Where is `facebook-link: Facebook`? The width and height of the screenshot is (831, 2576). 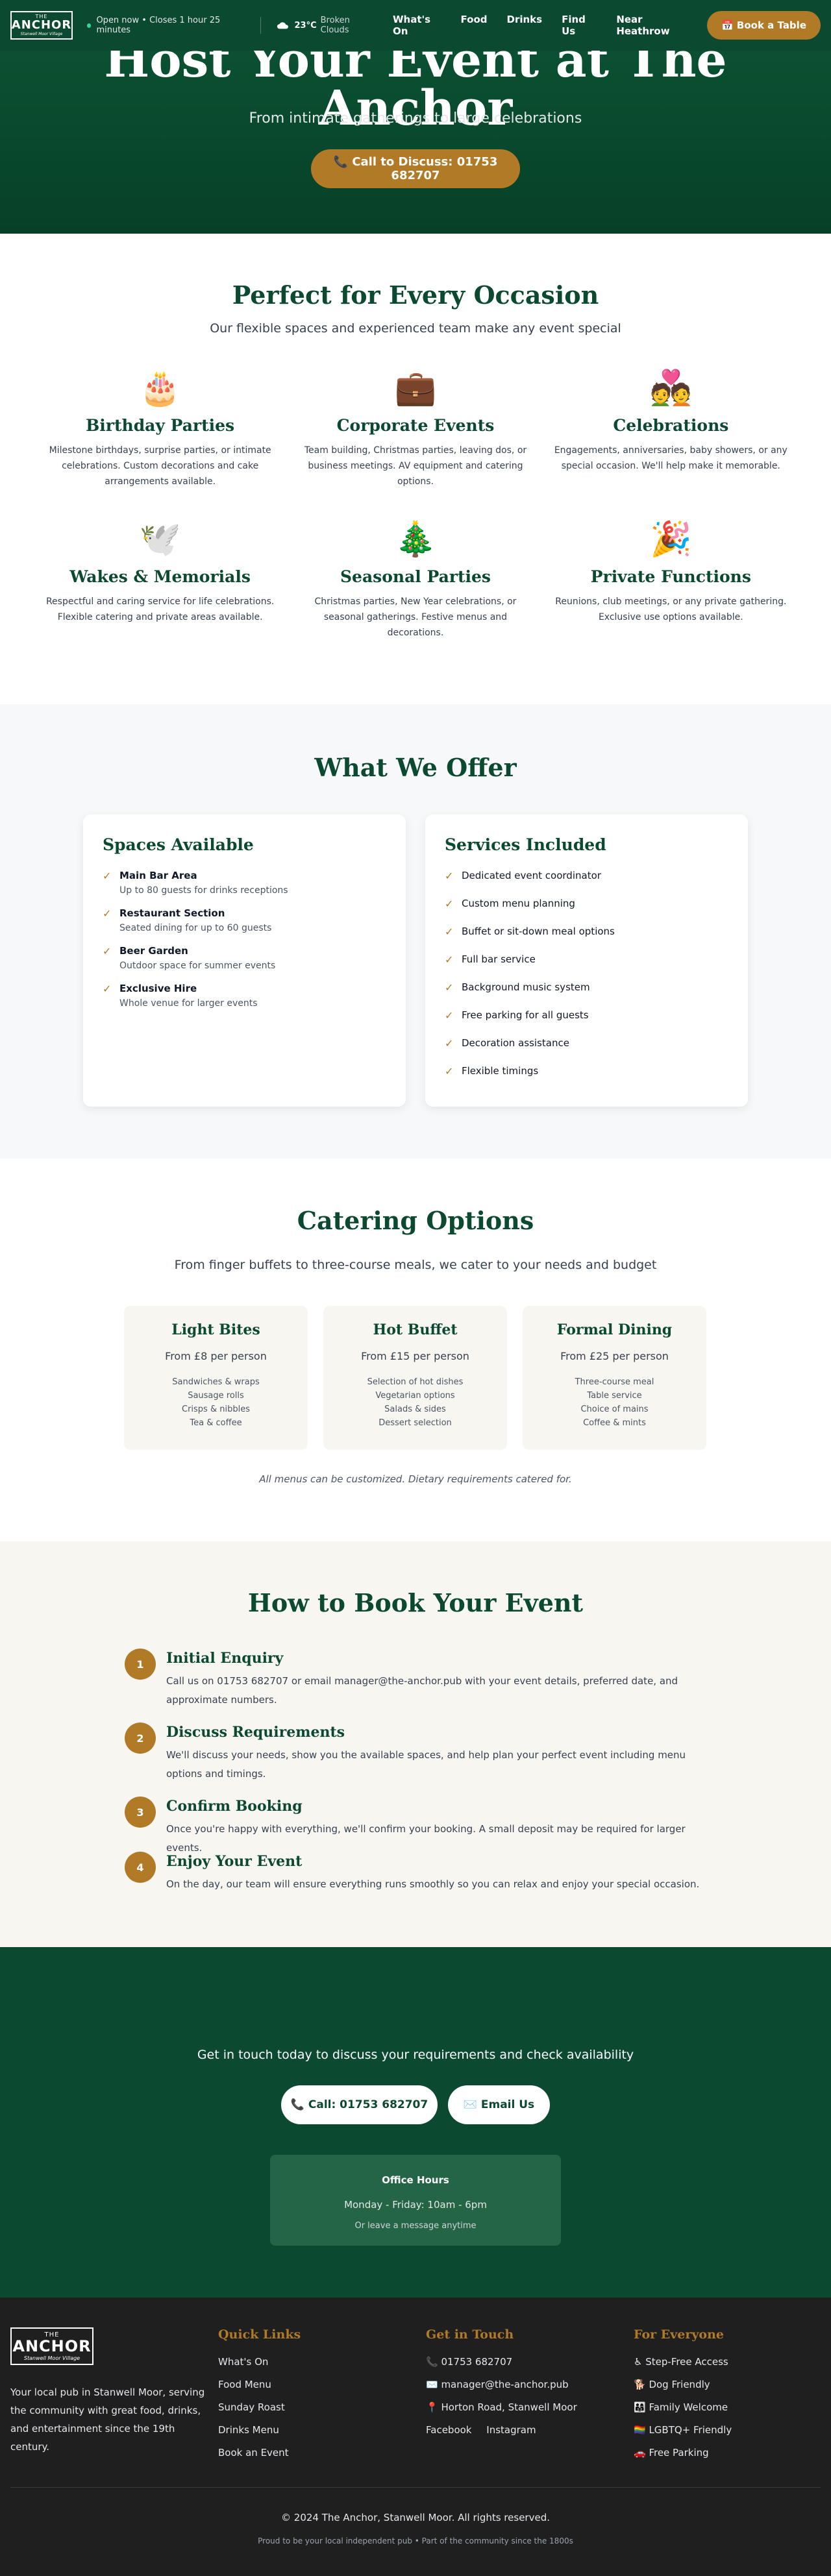
facebook-link: Facebook is located at coordinates (448, 2430).